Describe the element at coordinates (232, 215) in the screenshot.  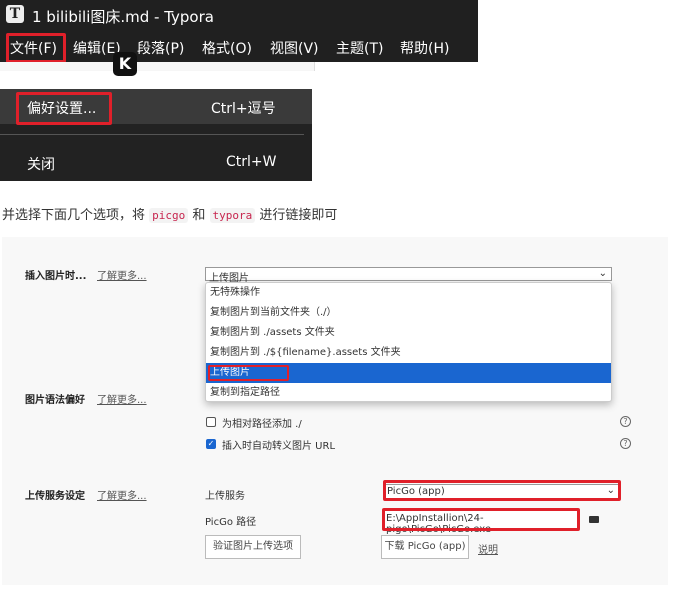
I see `inline-code: typora` at that location.